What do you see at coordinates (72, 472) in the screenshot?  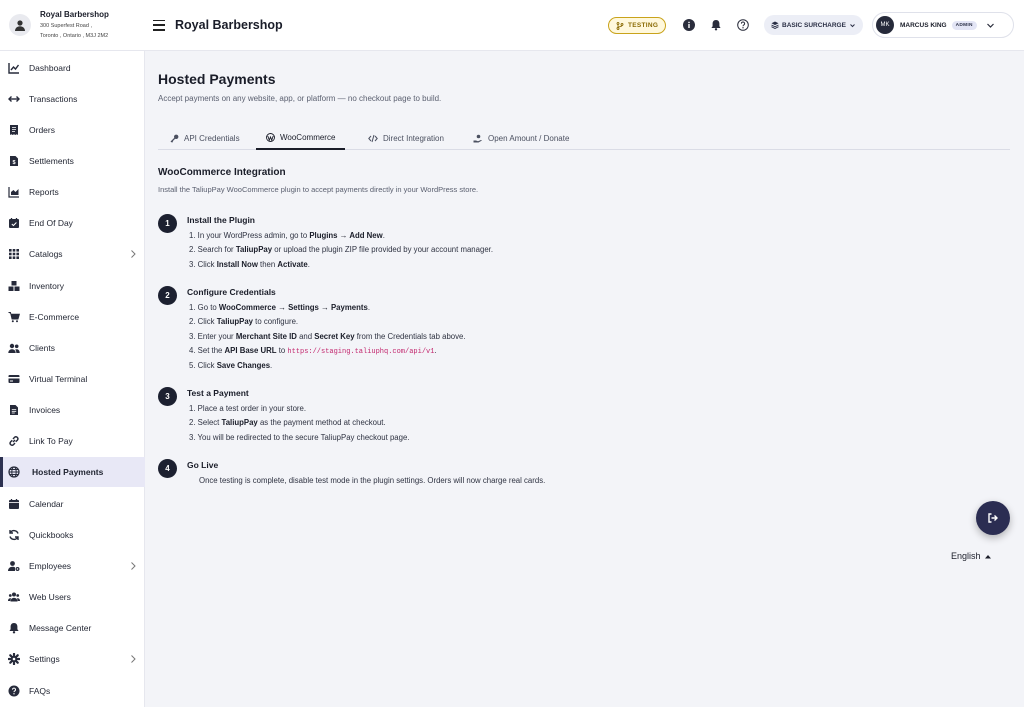 I see `sidebar-item-hosted-payments: Hosted Payments` at bounding box center [72, 472].